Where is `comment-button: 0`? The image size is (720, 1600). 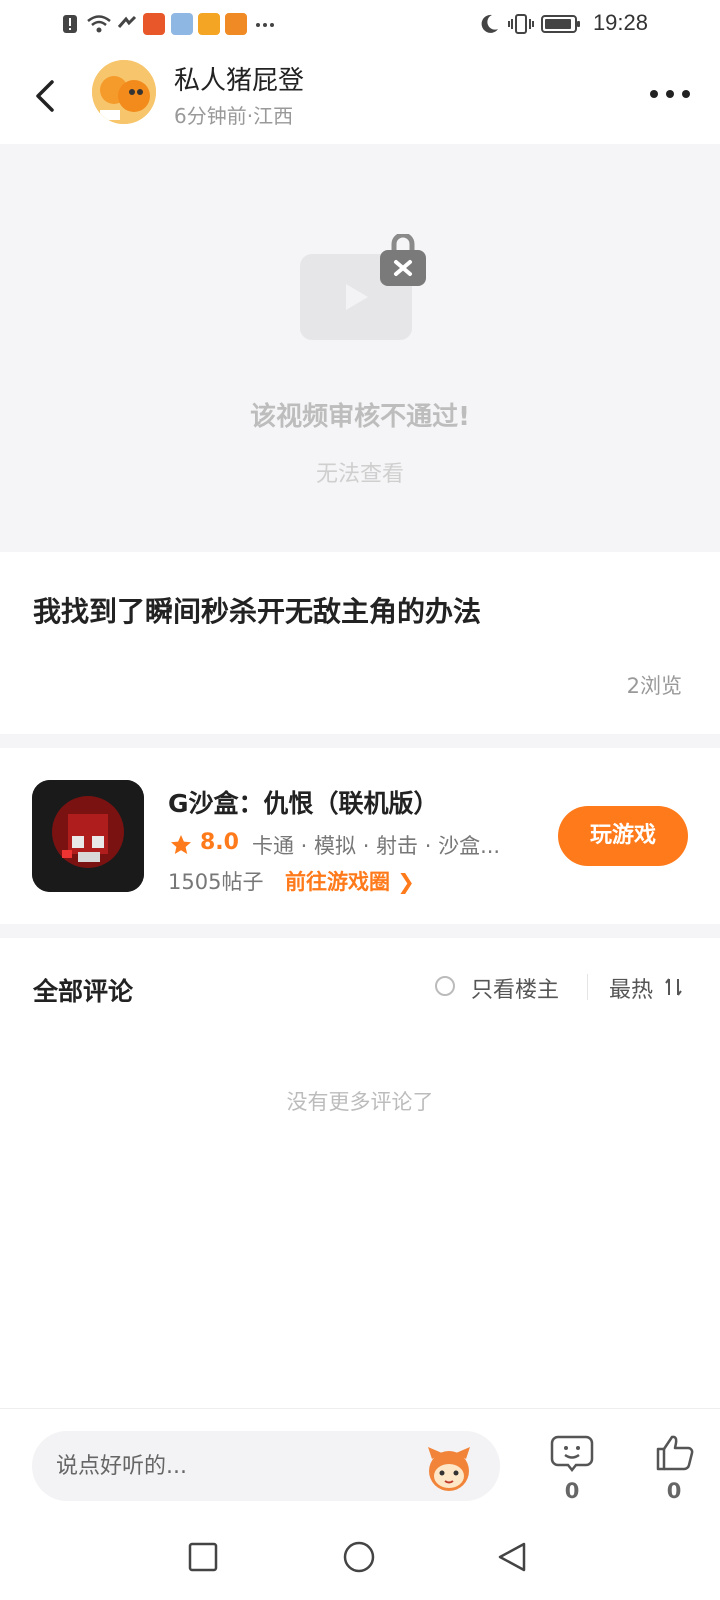 comment-button: 0 is located at coordinates (572, 1468).